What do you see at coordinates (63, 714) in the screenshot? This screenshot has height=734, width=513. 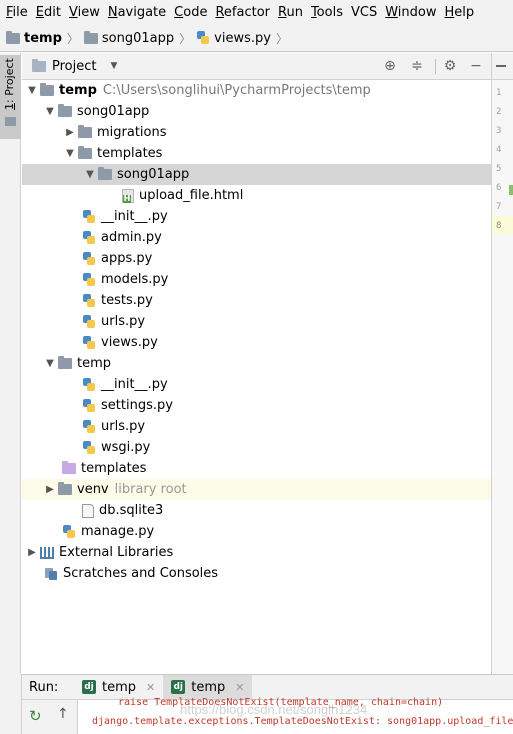 I see `arrow-up-icon: ↑` at bounding box center [63, 714].